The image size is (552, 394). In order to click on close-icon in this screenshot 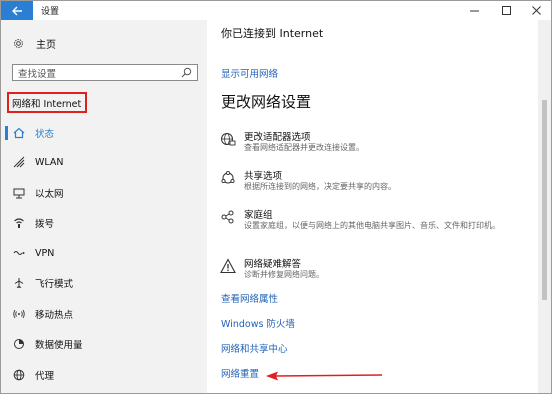, I will do `click(536, 10)`.